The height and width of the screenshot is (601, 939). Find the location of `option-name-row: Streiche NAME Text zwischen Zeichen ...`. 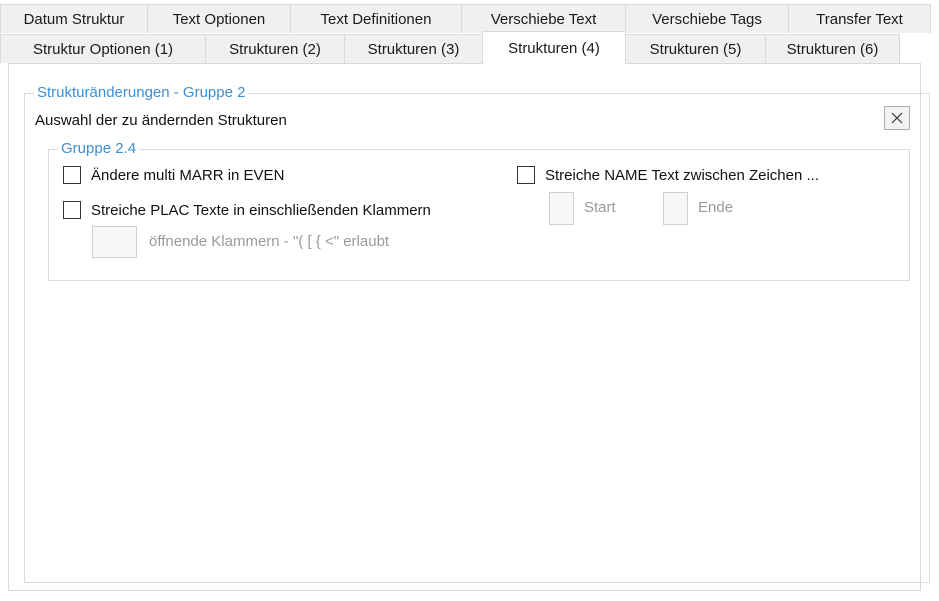

option-name-row: Streiche NAME Text zwischen Zeichen ... is located at coordinates (668, 175).